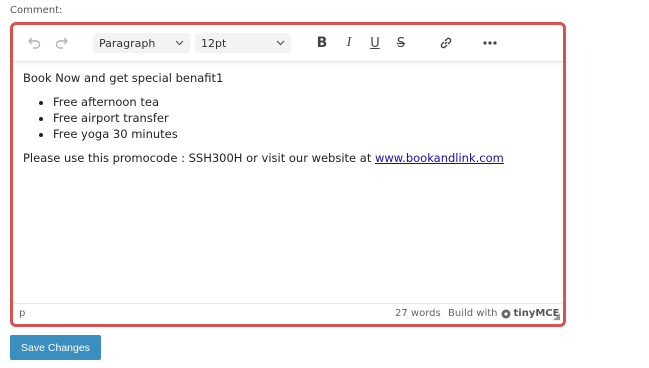 The image size is (649, 368). What do you see at coordinates (36, 10) in the screenshot?
I see `comment-label: Comment:` at bounding box center [36, 10].